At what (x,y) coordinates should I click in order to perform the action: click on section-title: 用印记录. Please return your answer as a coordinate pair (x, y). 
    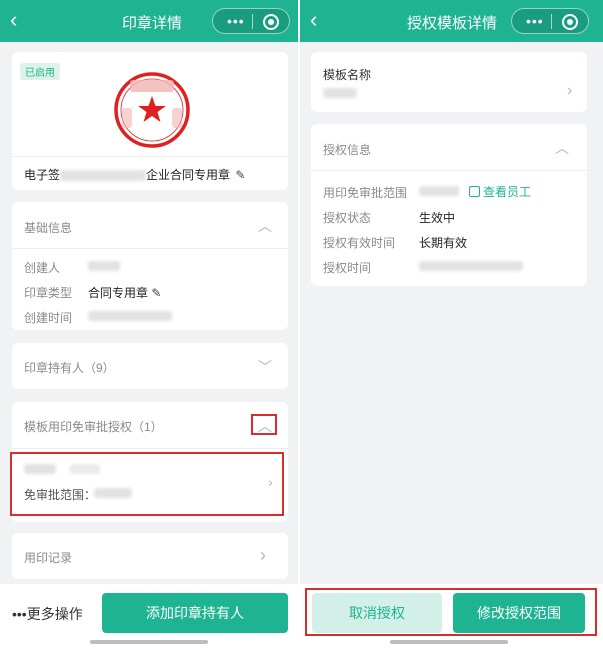
    Looking at the image, I should click on (48, 558).